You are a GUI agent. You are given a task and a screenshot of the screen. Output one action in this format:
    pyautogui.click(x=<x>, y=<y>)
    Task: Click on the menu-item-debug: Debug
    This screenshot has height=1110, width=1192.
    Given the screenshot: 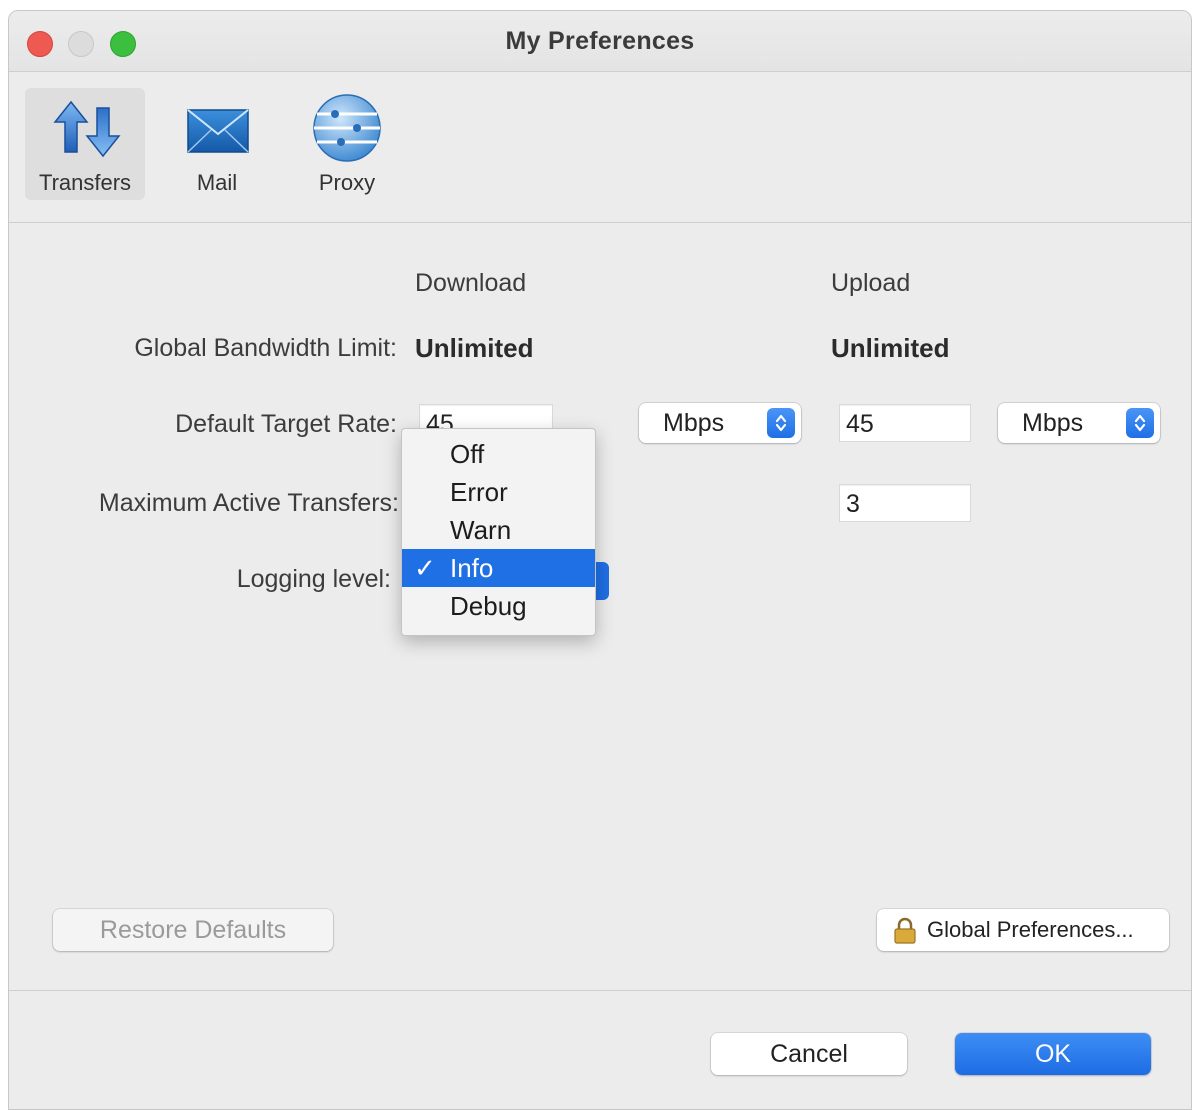 What is the action you would take?
    pyautogui.click(x=498, y=606)
    